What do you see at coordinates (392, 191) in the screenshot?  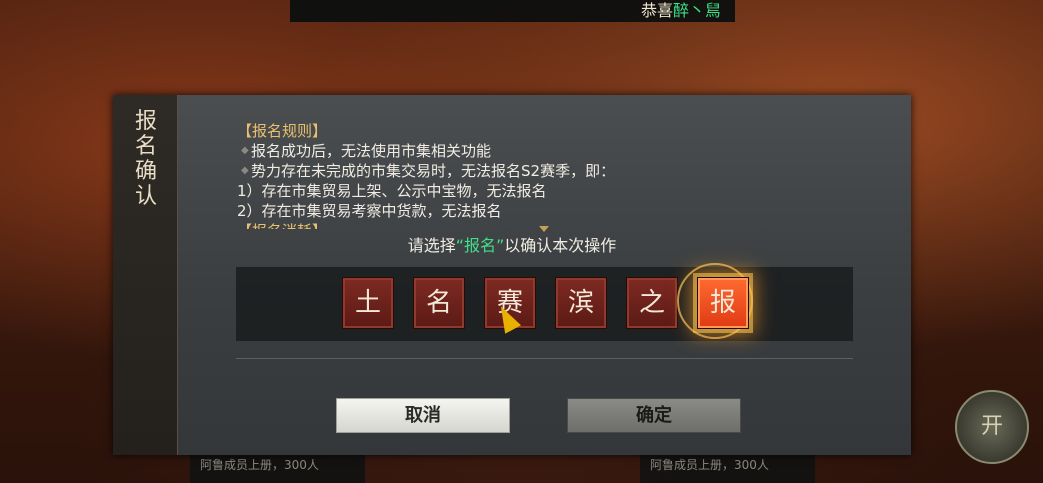 I see `rule-item: 1）存在市集贸易上架、公示中宝物，无法报名` at bounding box center [392, 191].